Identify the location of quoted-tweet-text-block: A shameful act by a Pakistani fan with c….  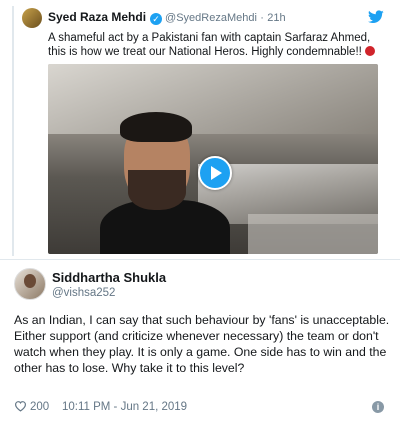
(213, 45).